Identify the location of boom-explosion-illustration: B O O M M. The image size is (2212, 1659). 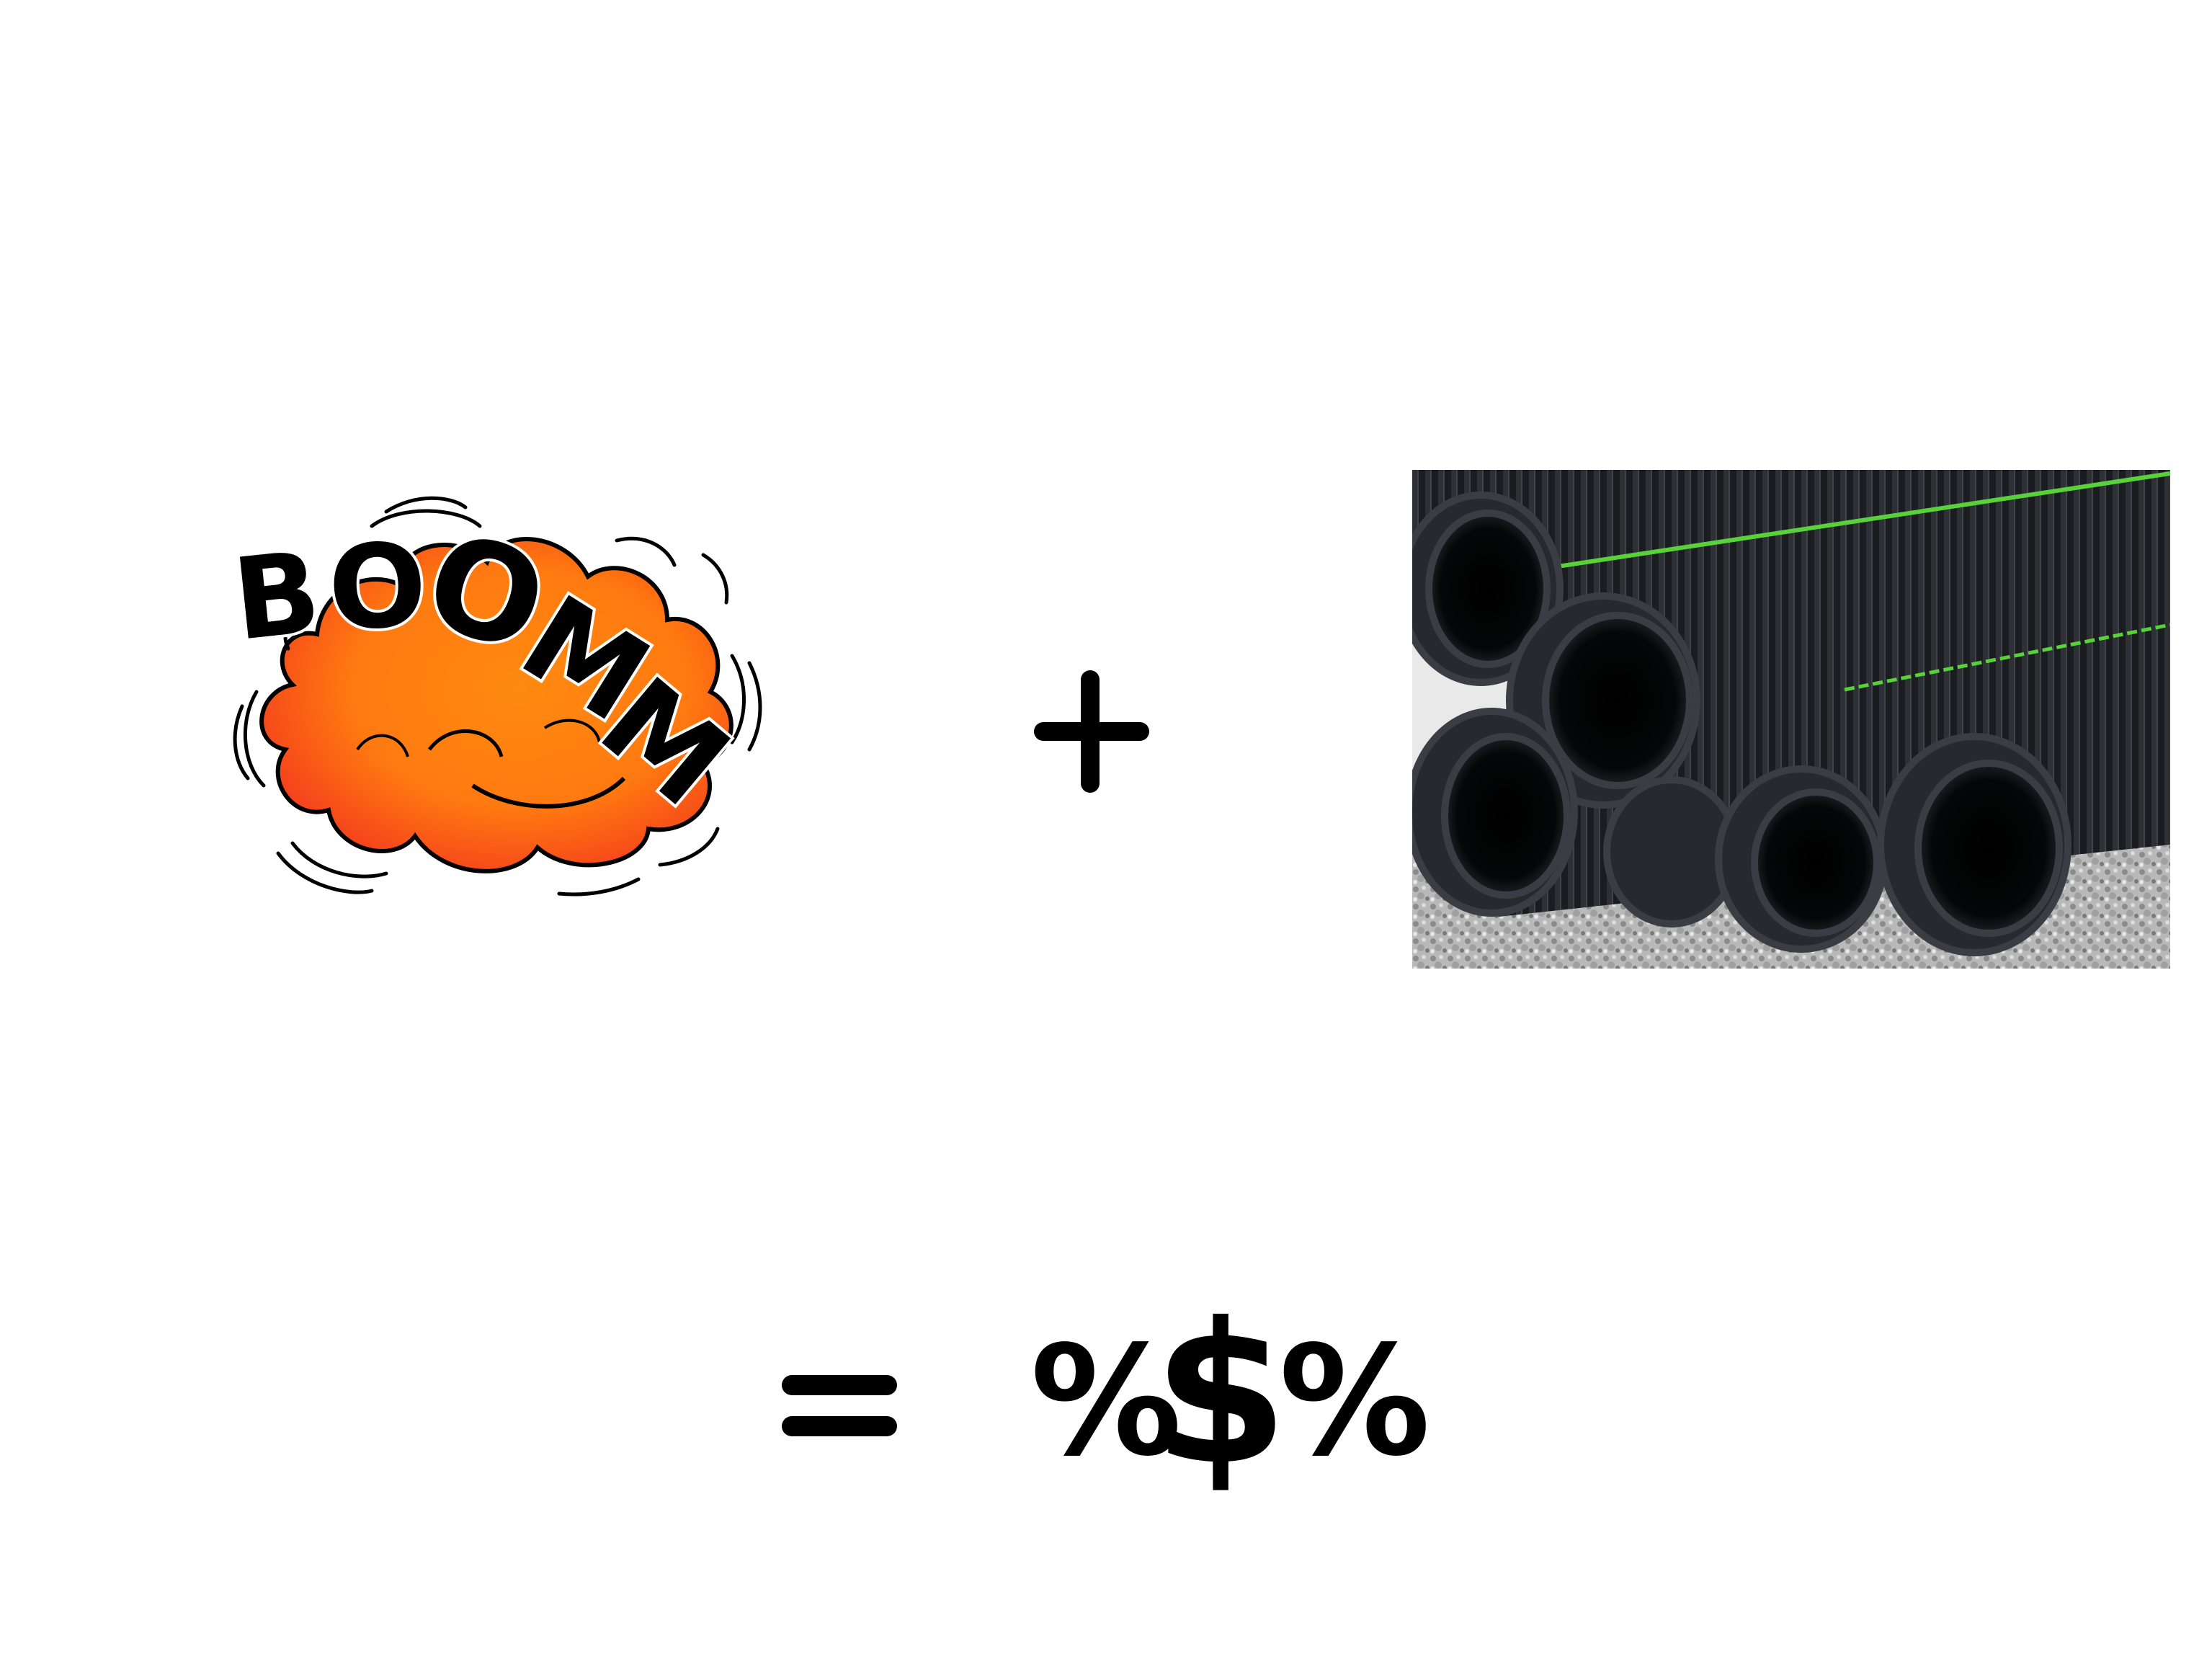
(495, 696).